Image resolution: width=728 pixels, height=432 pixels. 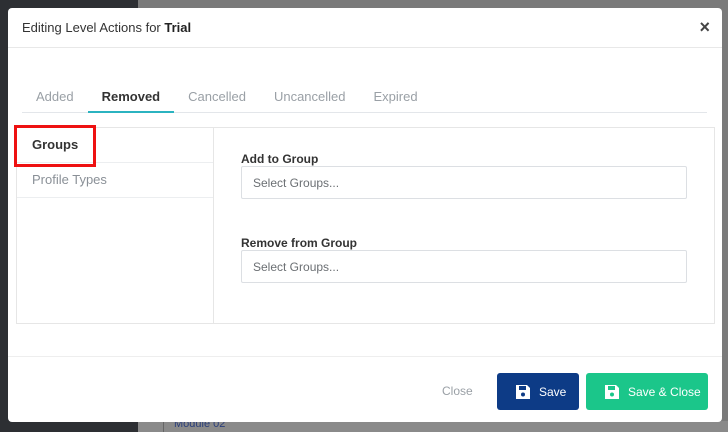 What do you see at coordinates (365, 389) in the screenshot?
I see `modal-footer: Close Save Save & Close` at bounding box center [365, 389].